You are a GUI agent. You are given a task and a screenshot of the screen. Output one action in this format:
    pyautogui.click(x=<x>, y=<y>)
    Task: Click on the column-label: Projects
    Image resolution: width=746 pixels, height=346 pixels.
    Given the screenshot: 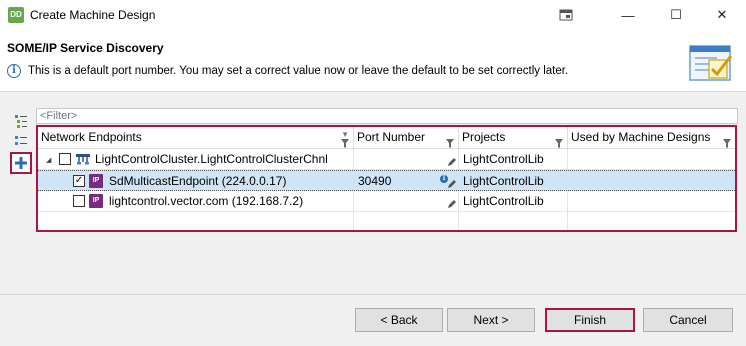 What is the action you would take?
    pyautogui.click(x=484, y=137)
    